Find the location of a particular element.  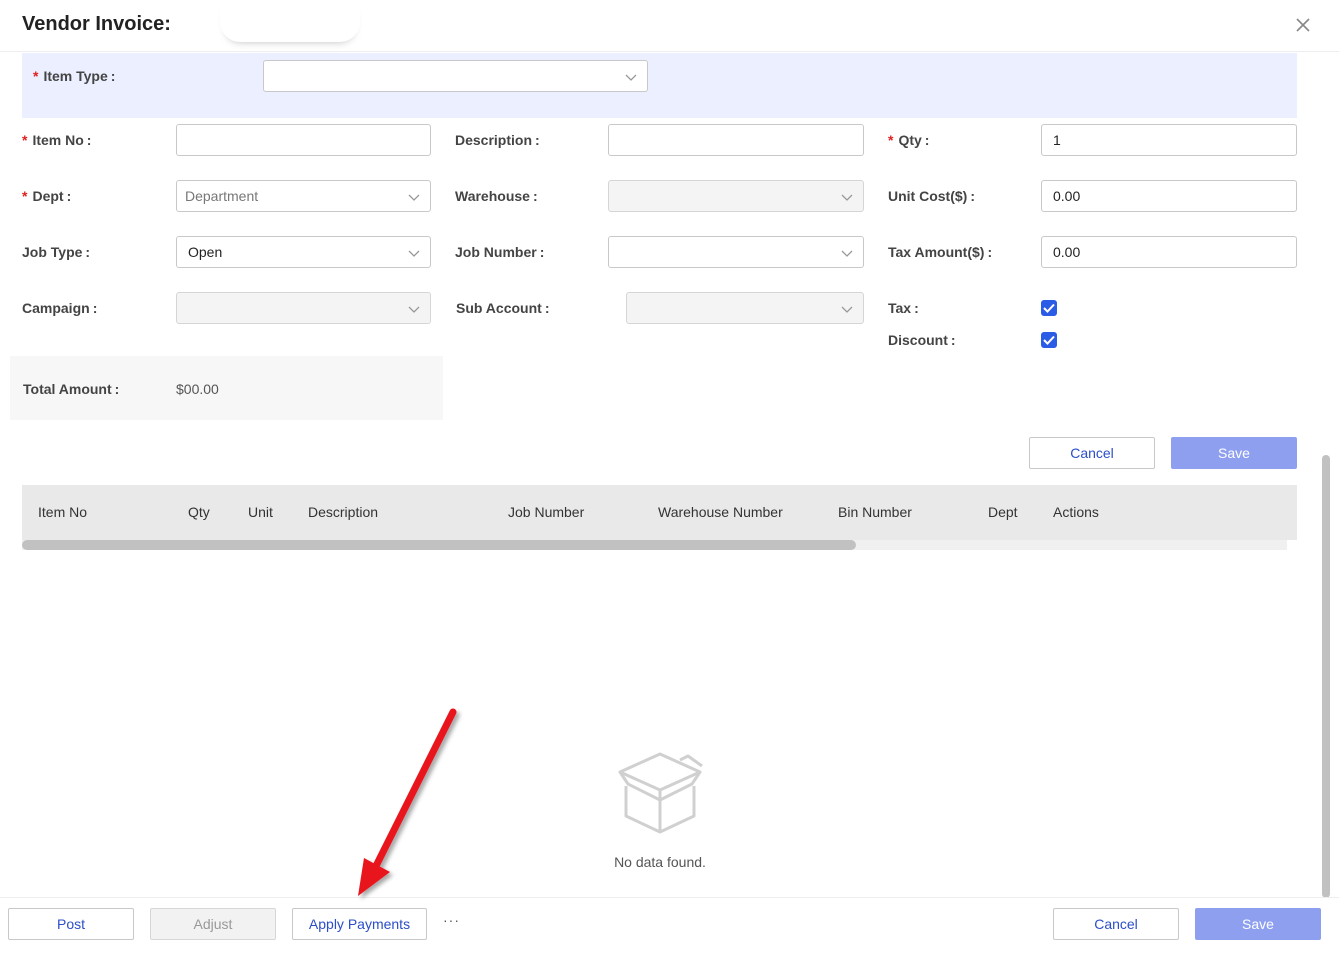

tax-amount-input: 0.00 is located at coordinates (1169, 252).